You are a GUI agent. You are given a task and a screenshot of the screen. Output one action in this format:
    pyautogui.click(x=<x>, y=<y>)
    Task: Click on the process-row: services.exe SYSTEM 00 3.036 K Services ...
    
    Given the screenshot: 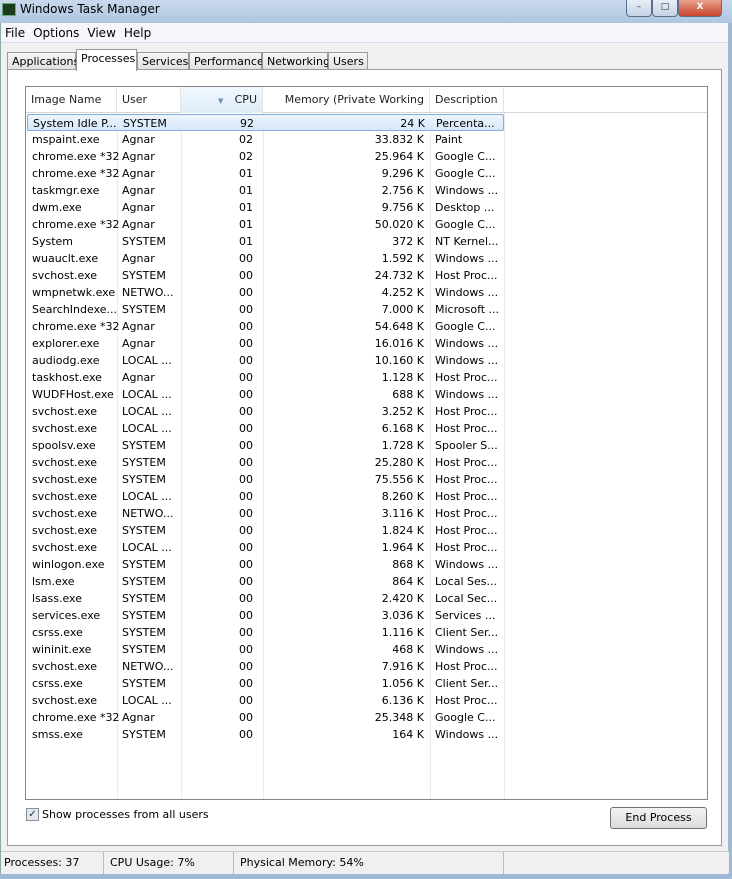 What is the action you would take?
    pyautogui.click(x=265, y=615)
    